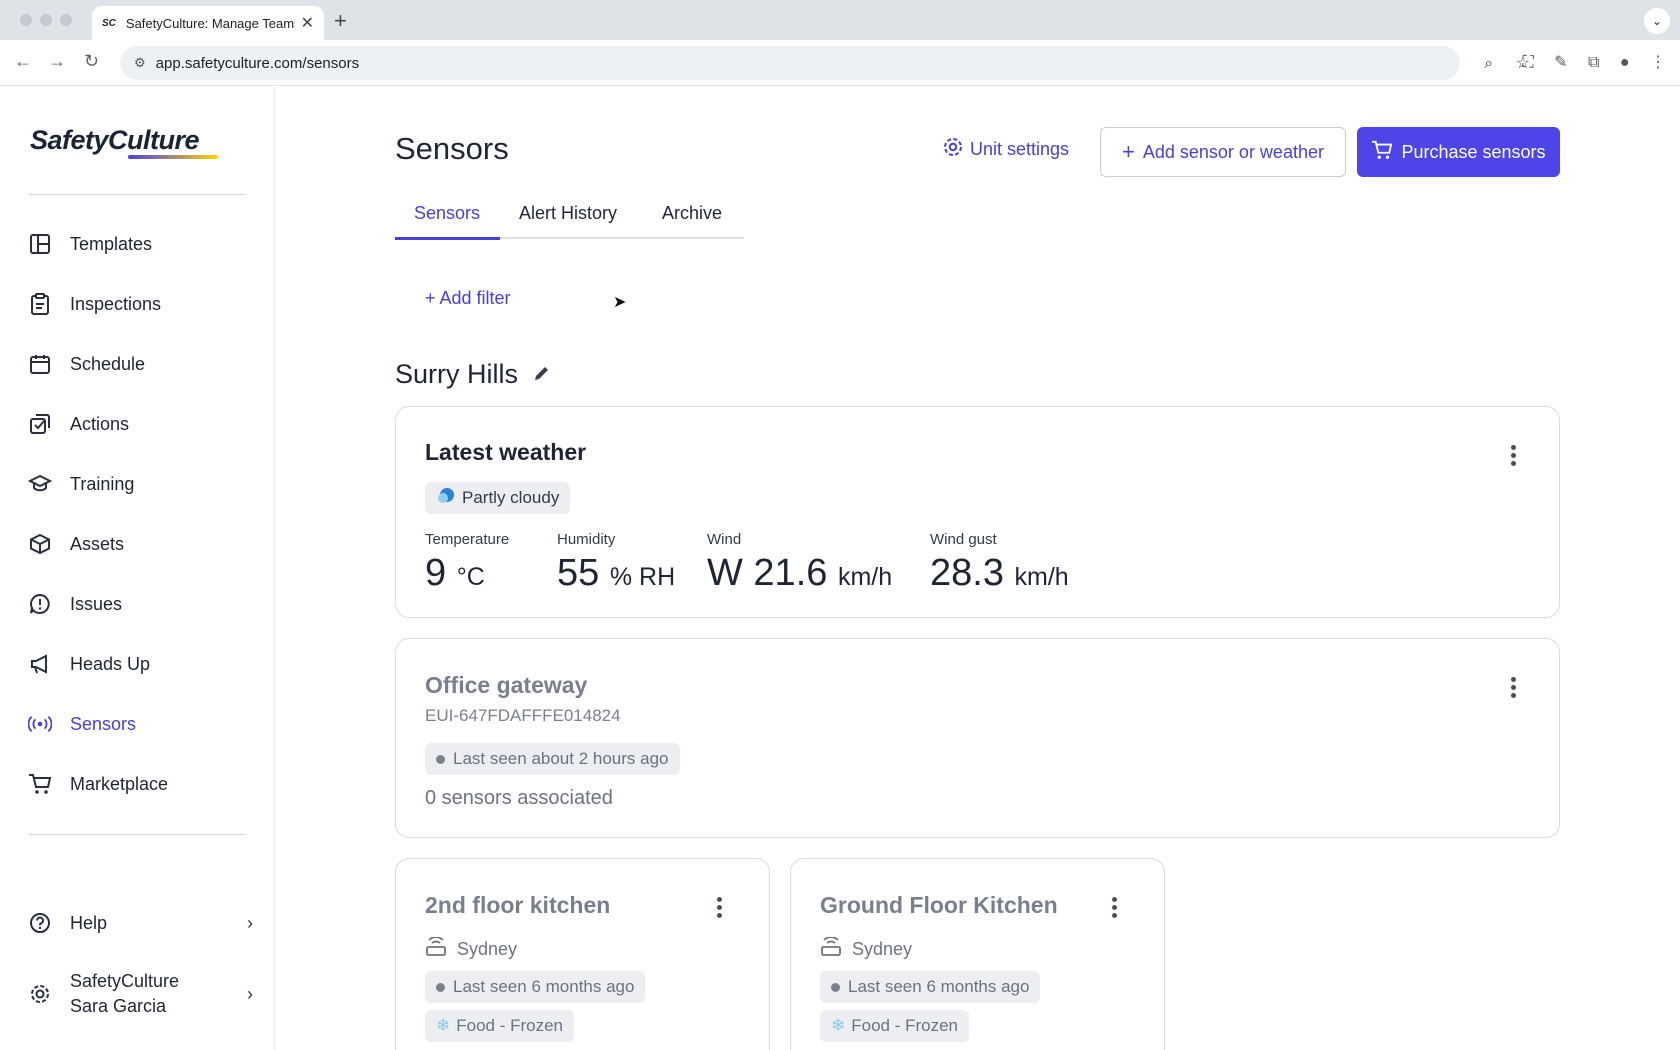  What do you see at coordinates (1473, 151) in the screenshot?
I see `purchase-sensors-label: Purchase sensors` at bounding box center [1473, 151].